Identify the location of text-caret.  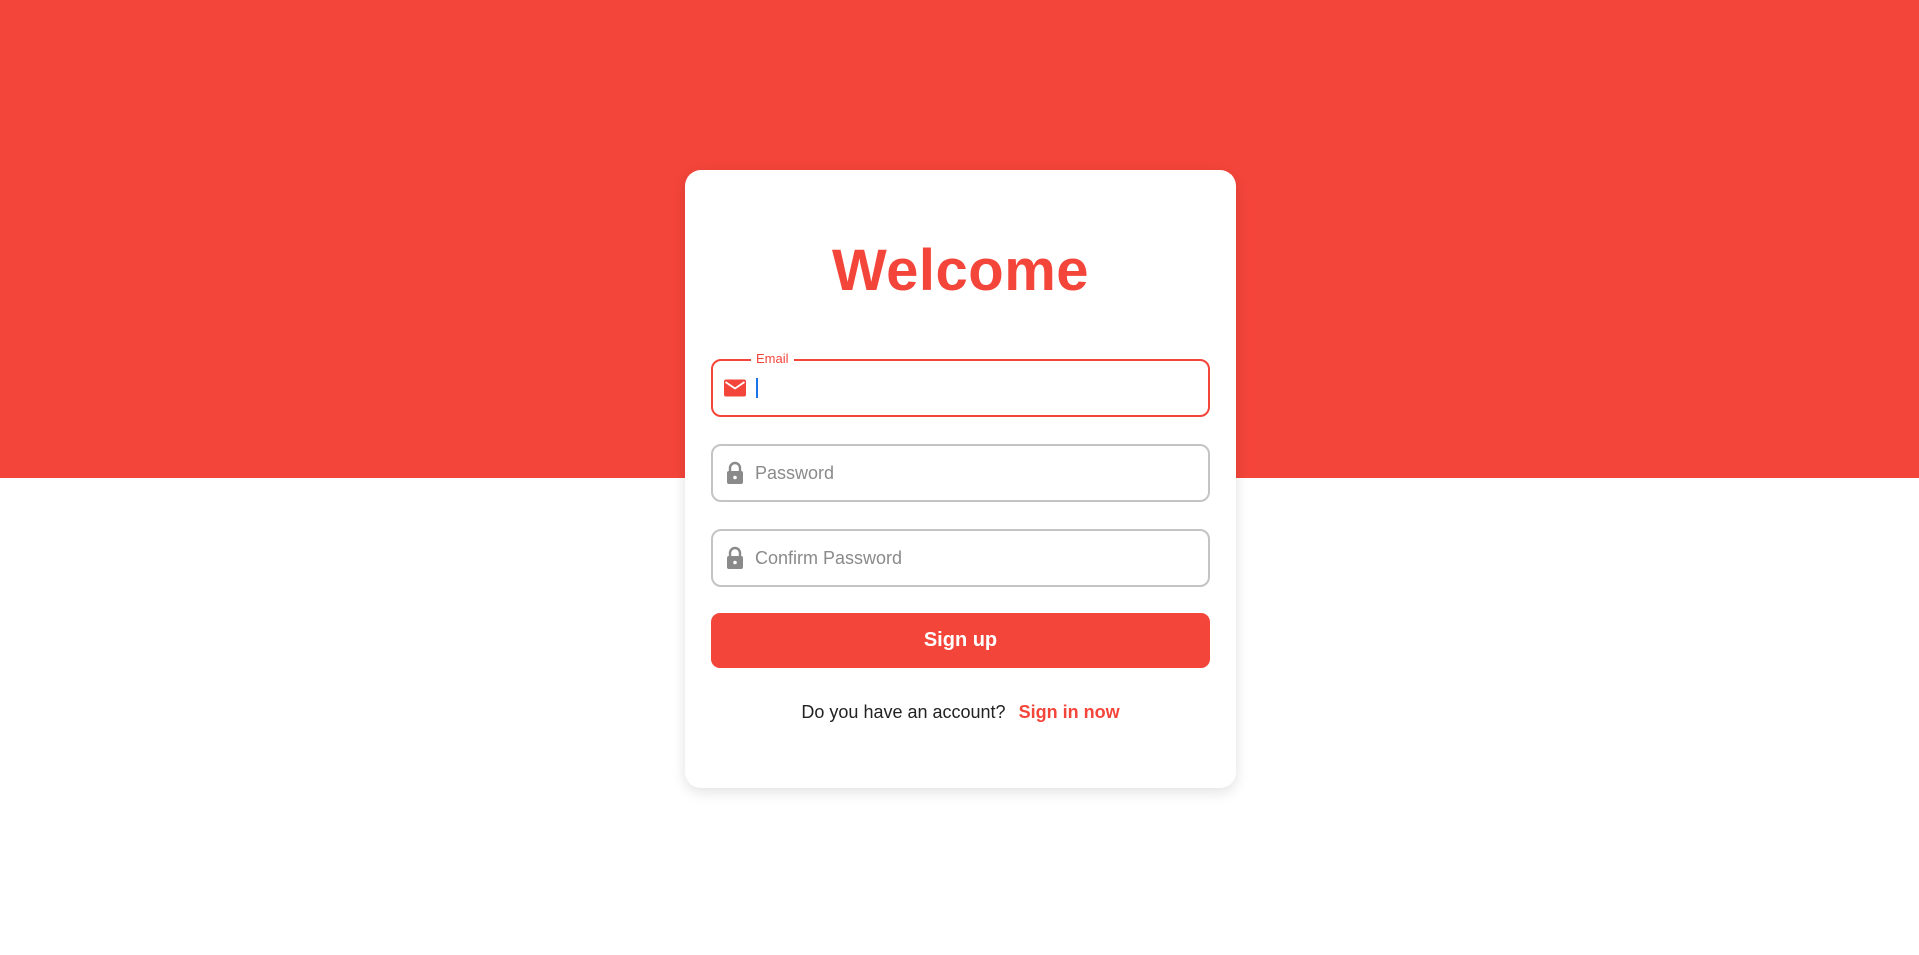
(757, 388).